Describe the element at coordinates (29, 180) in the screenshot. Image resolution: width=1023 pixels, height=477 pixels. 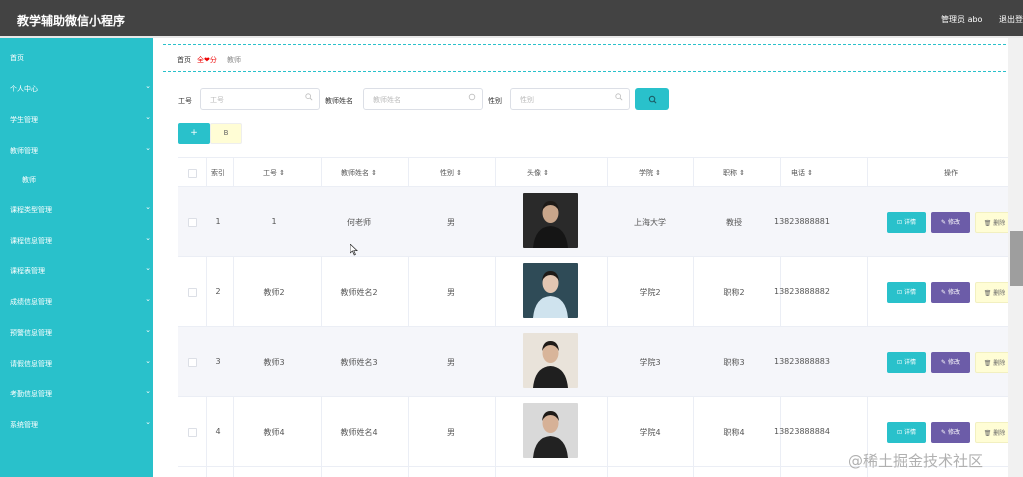
I see `sidebar-item-label: 教师` at that location.